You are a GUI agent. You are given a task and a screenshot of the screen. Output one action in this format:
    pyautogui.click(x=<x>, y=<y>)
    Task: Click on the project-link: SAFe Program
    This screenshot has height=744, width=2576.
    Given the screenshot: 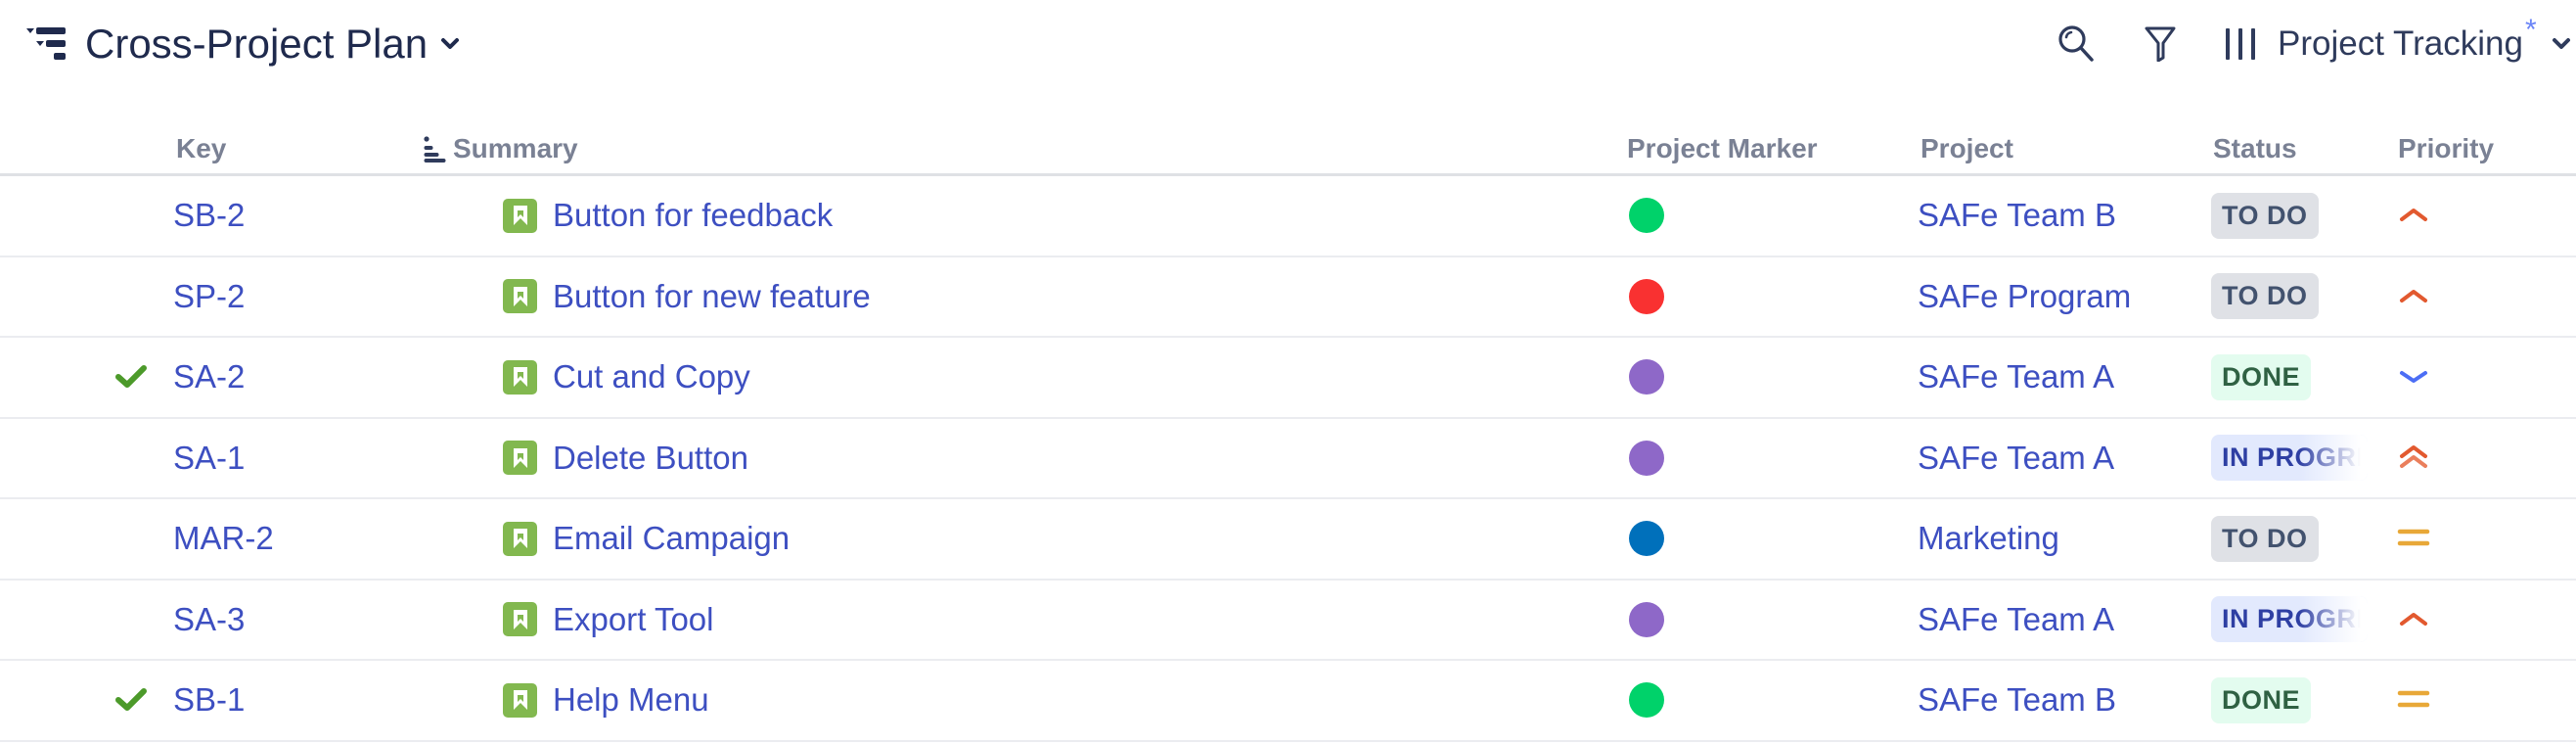 What is the action you would take?
    pyautogui.click(x=2024, y=296)
    